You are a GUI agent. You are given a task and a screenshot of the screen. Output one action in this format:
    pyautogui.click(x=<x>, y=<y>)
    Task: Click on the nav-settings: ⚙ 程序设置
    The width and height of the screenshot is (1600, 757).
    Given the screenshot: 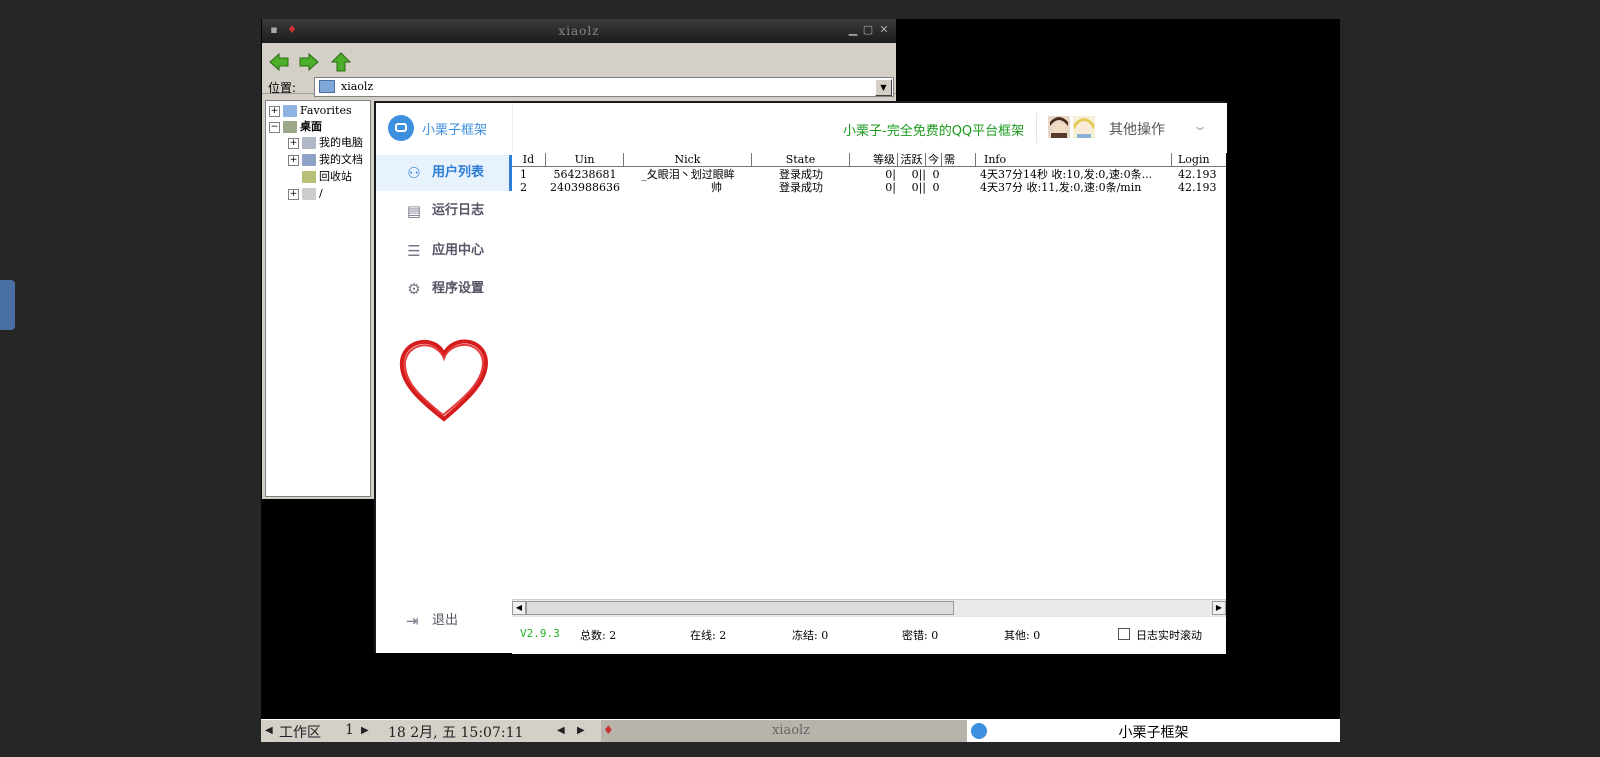 What is the action you would take?
    pyautogui.click(x=444, y=289)
    